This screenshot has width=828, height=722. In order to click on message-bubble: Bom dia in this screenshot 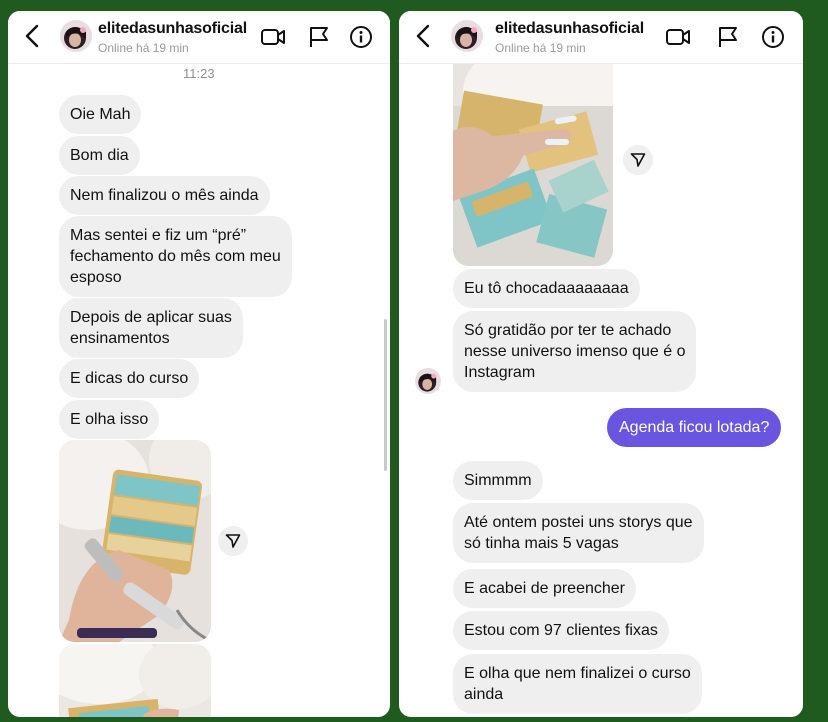, I will do `click(99, 155)`.